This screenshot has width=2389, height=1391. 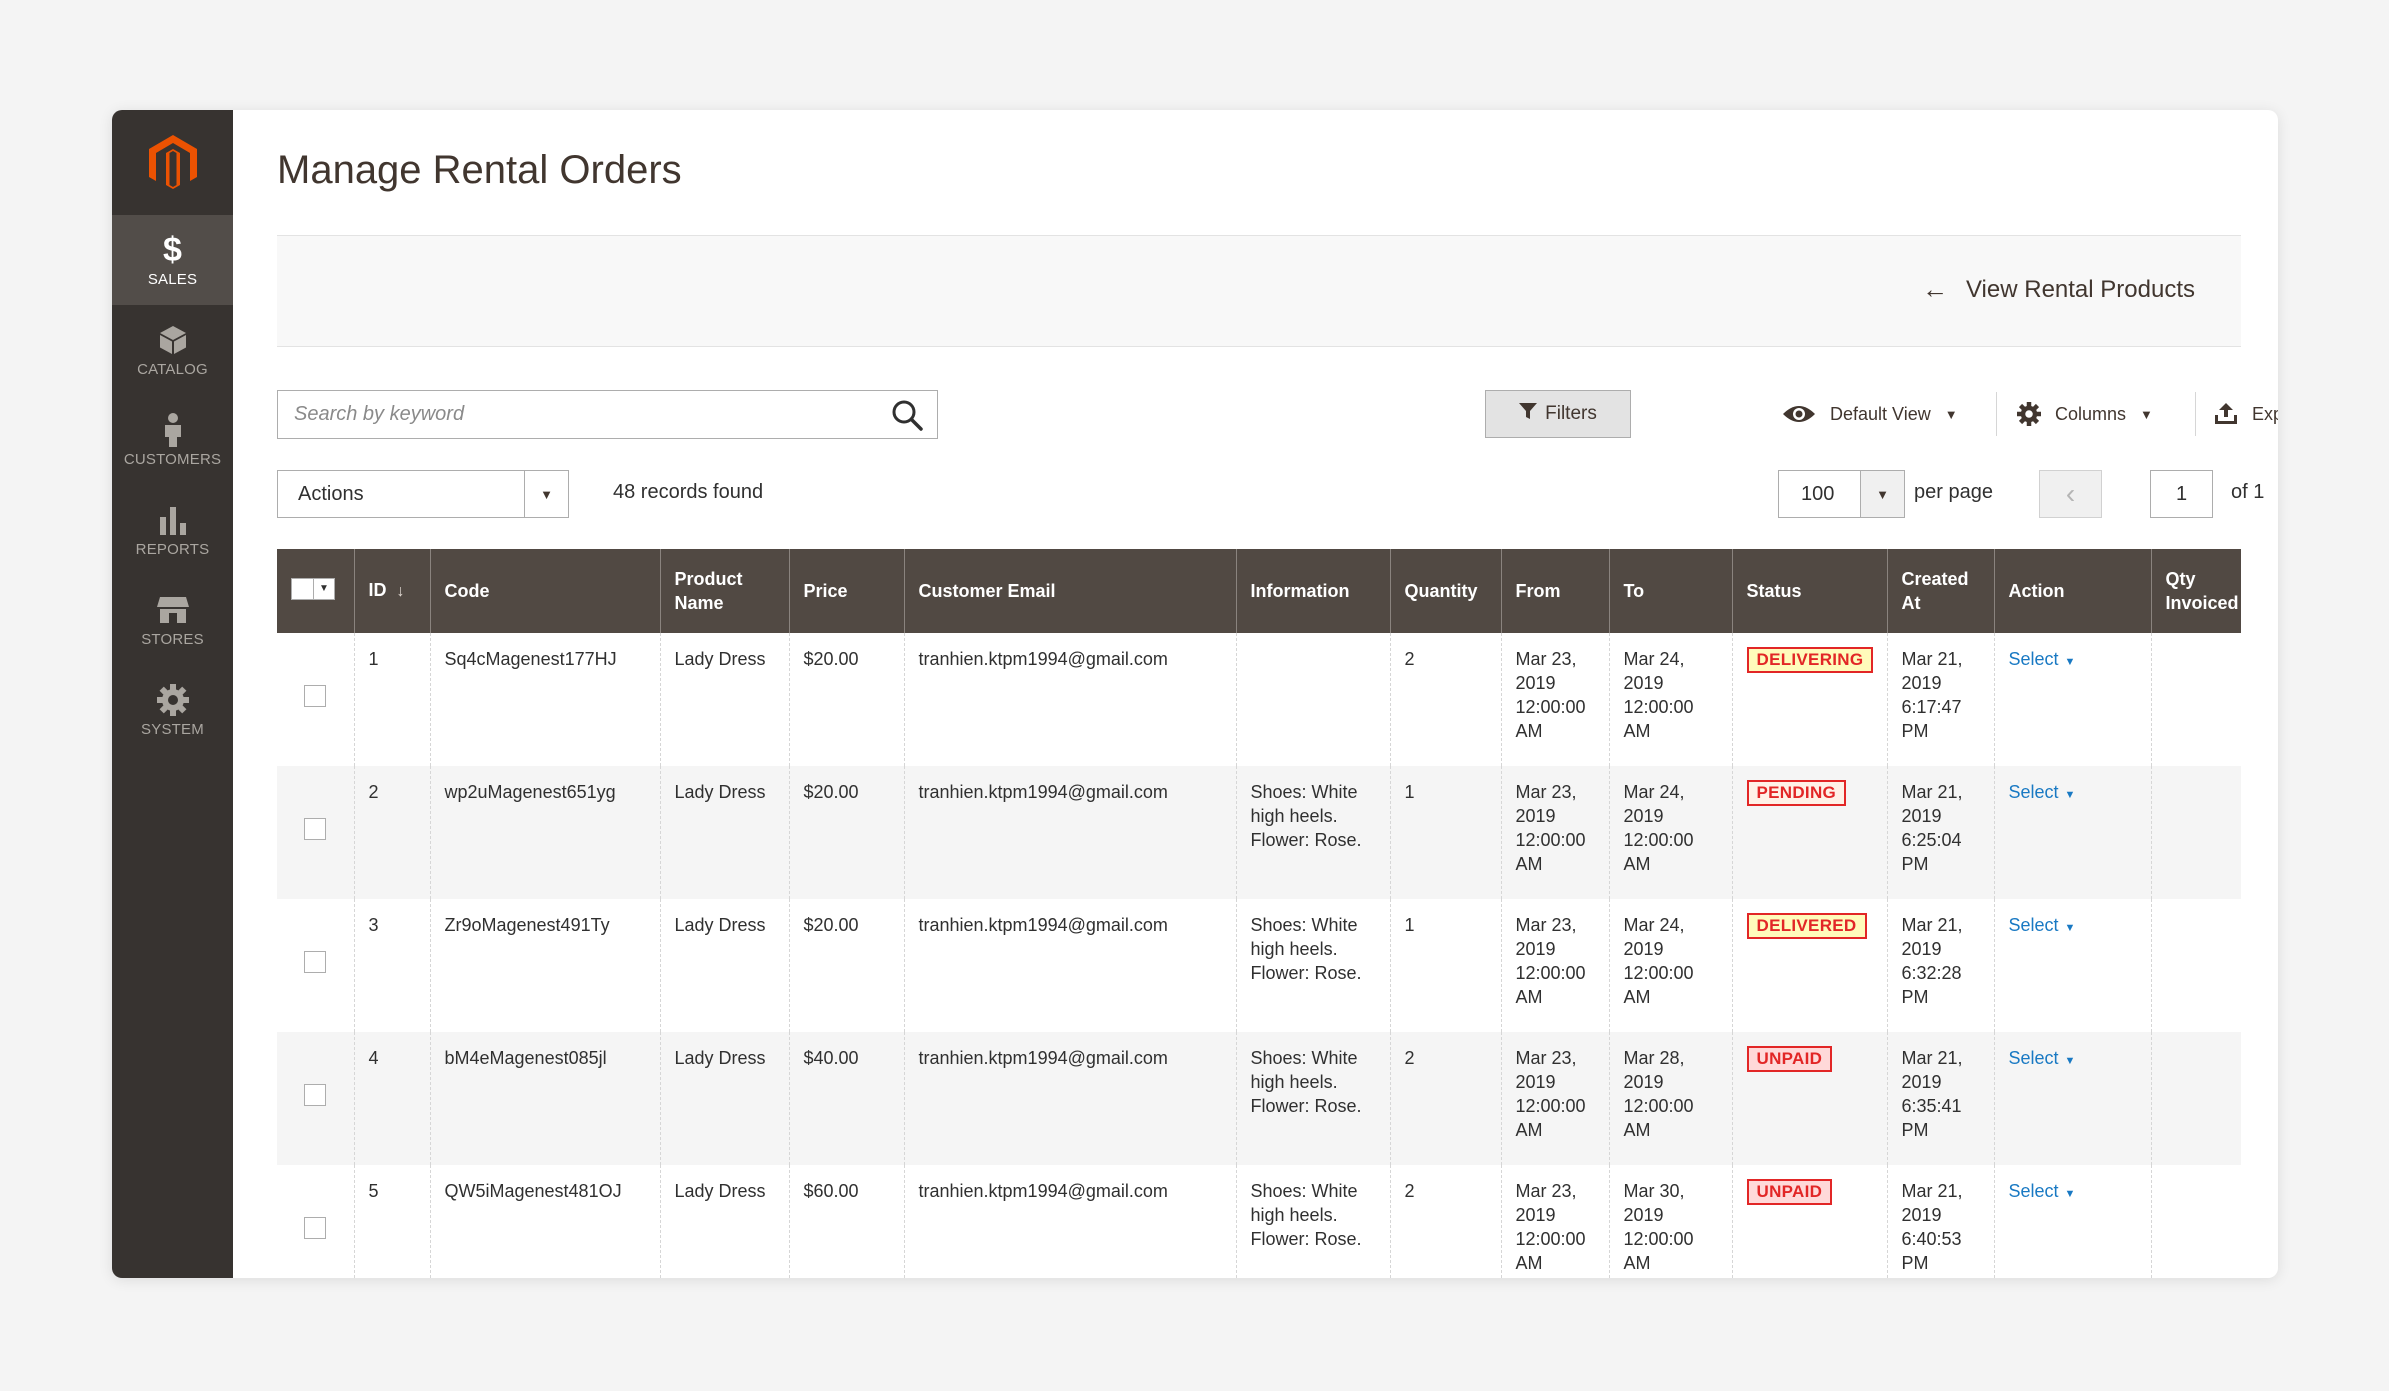 I want to click on sidebar-item-label: CATALOG, so click(x=172, y=369).